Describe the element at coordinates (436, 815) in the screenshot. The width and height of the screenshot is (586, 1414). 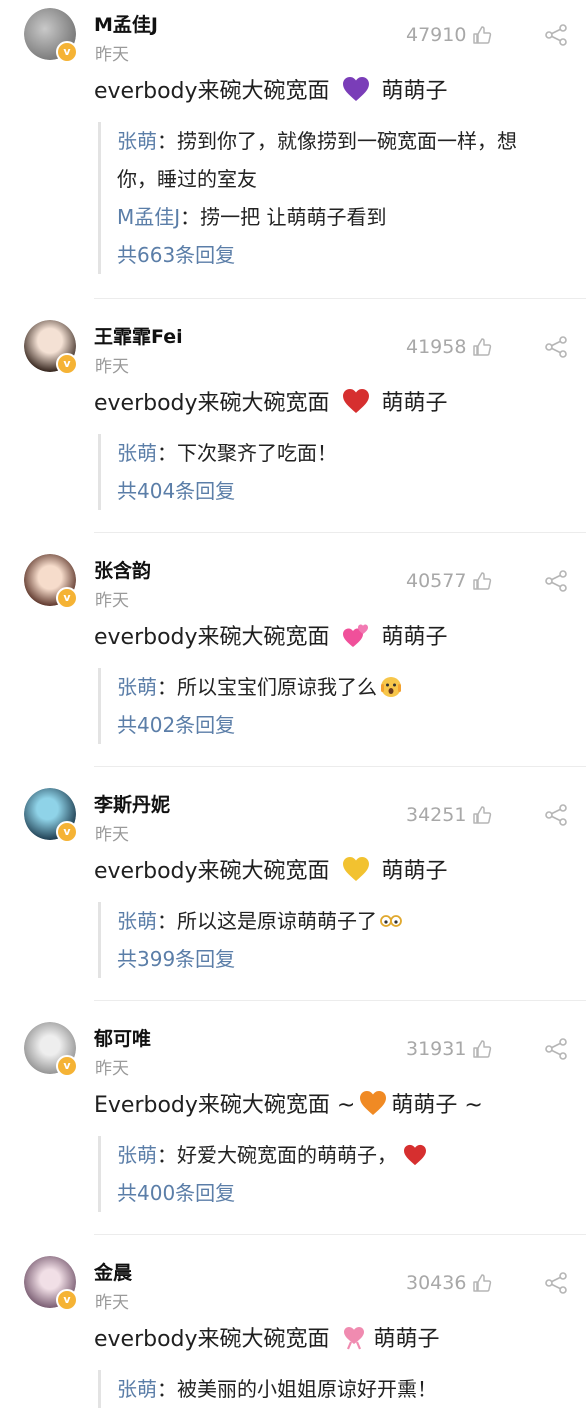
I see `like-count: 34251` at that location.